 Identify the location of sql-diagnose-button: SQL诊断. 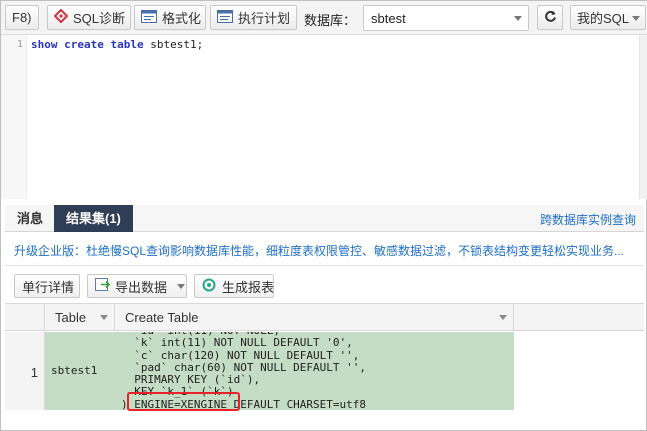
(89, 17).